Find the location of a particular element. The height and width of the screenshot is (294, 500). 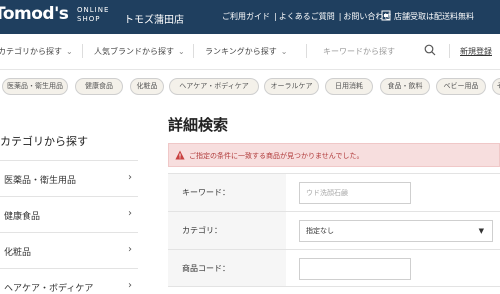

header-links: ご利用ガイド | よくあるご質問 | お問い合わせ is located at coordinates (307, 16).